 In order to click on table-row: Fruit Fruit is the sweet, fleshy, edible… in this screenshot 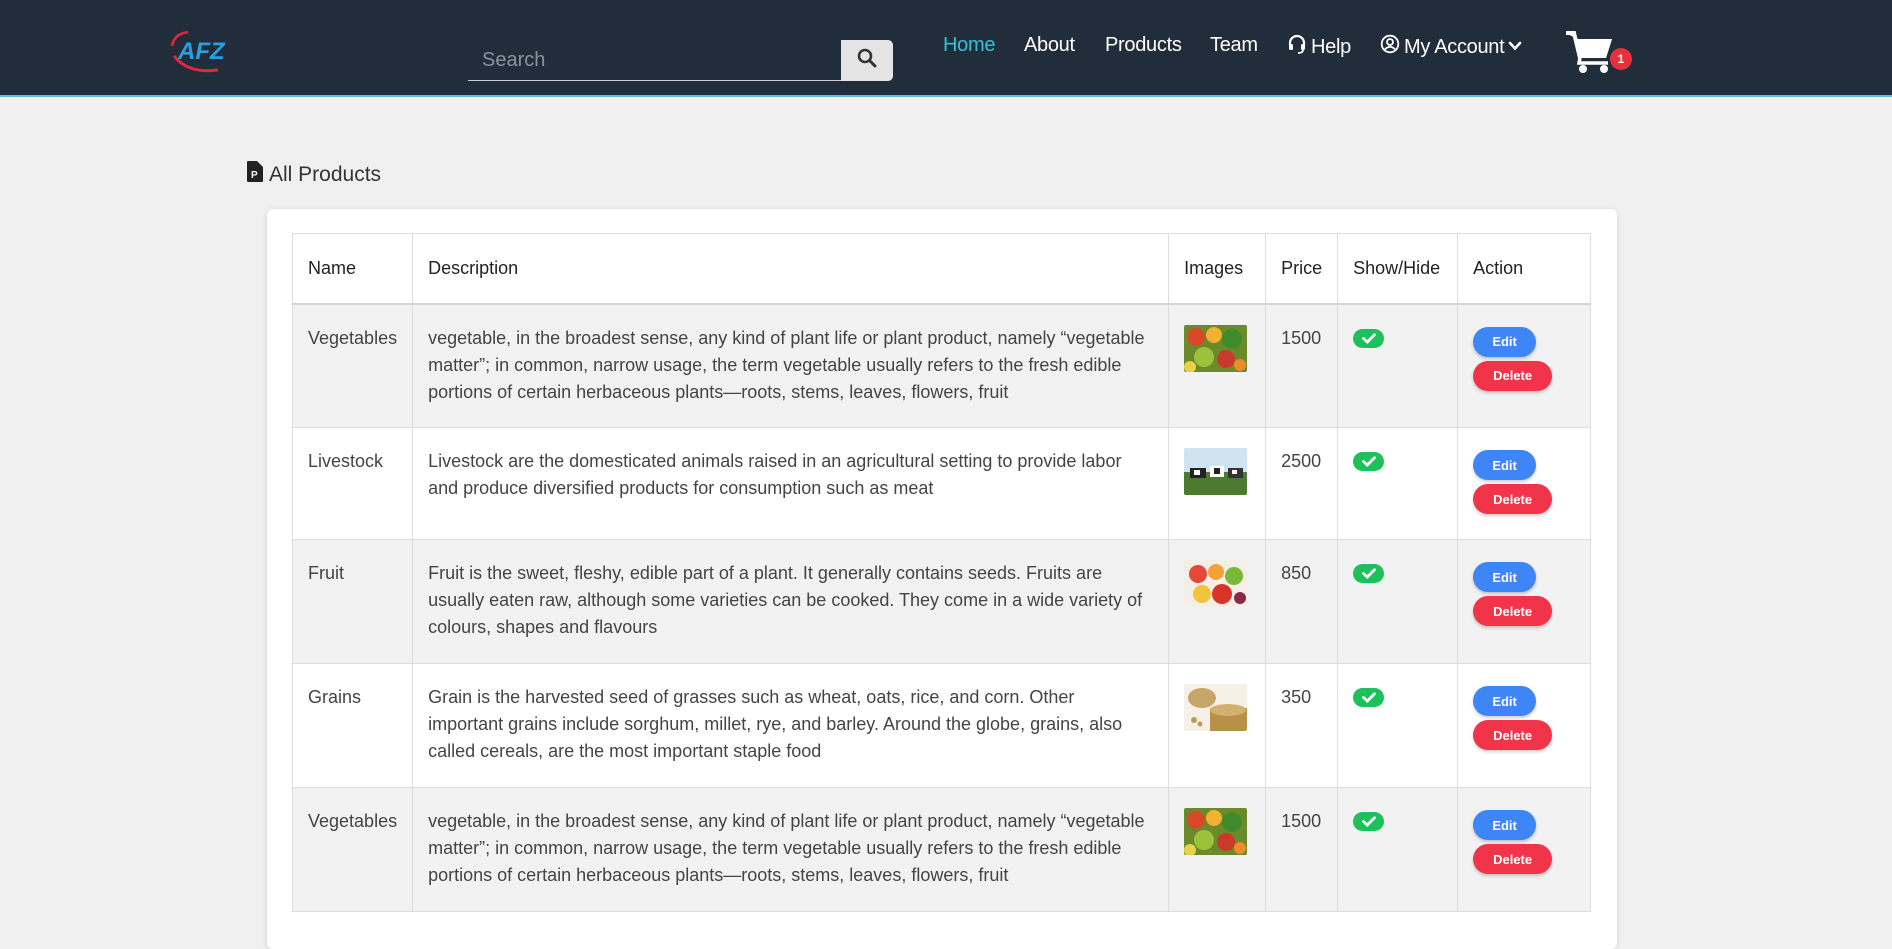, I will do `click(941, 601)`.